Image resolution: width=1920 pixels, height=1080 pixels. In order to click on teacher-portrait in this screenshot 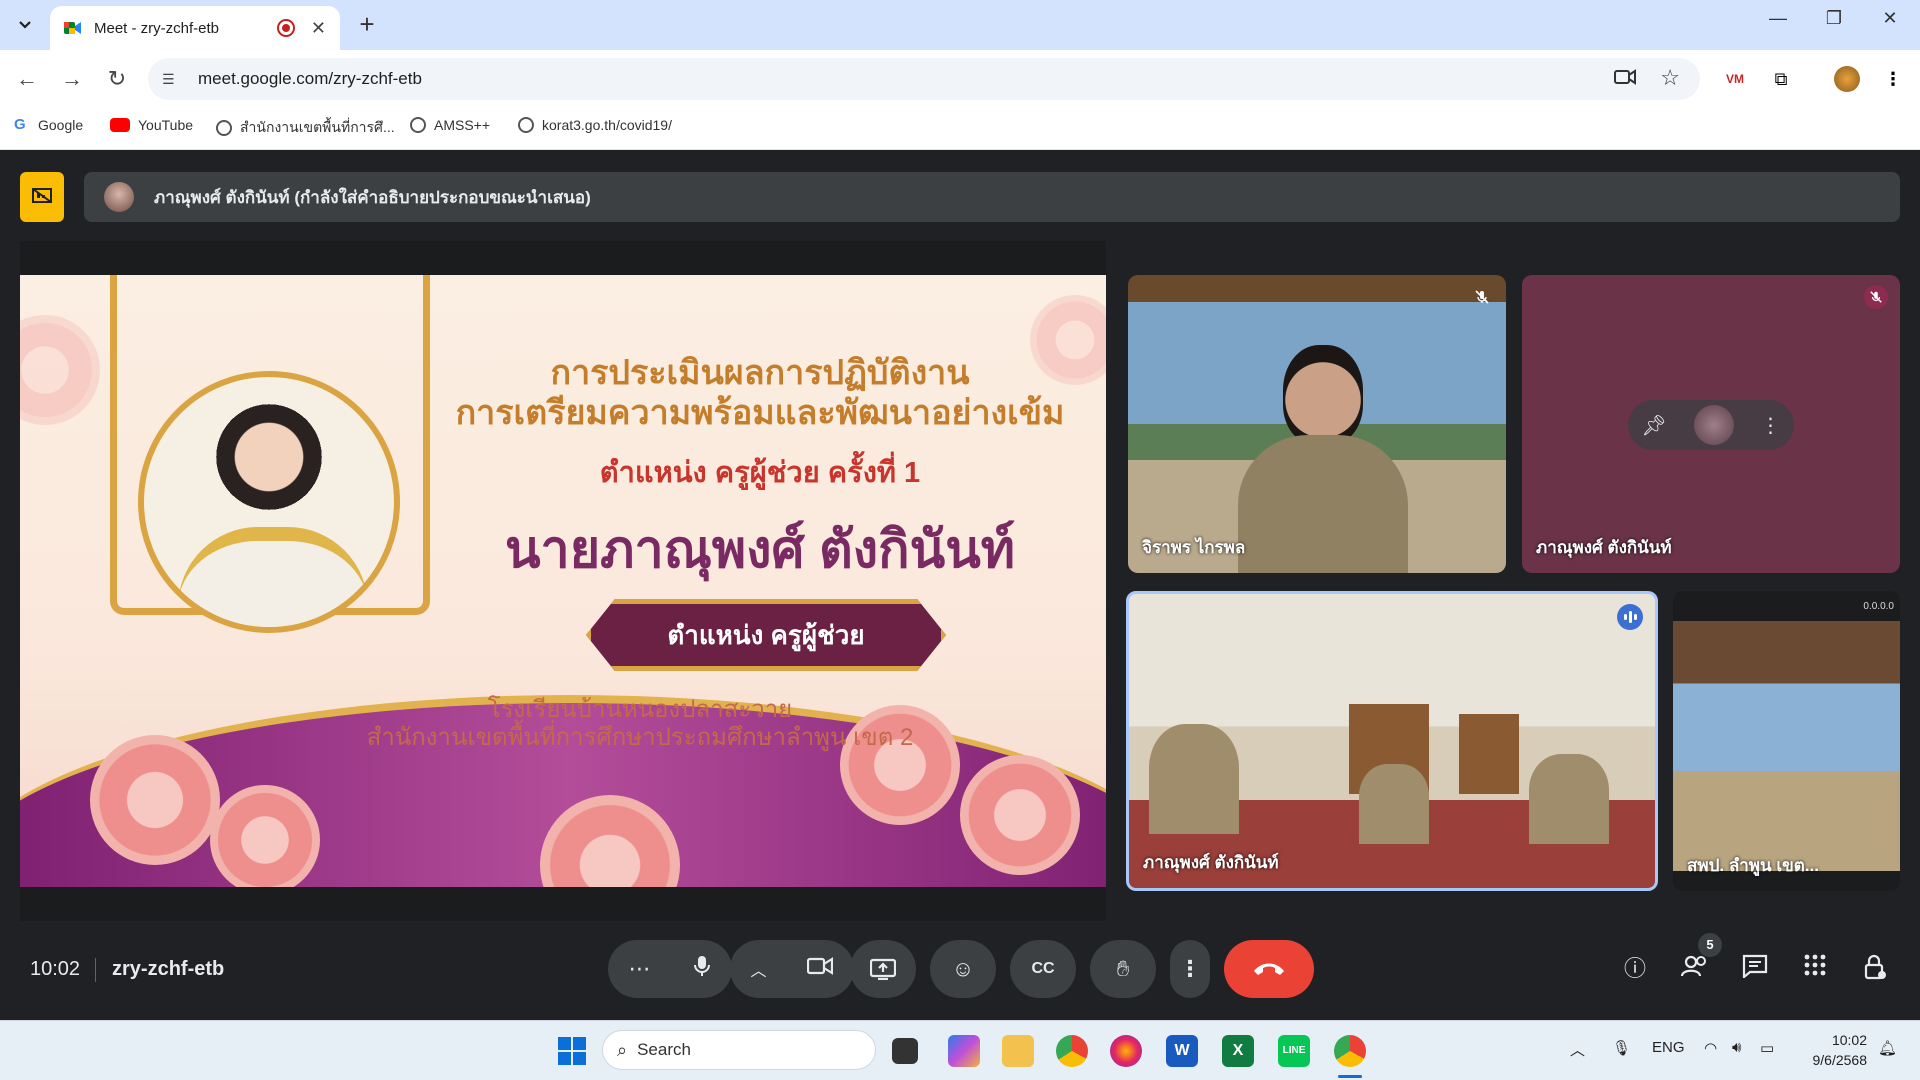, I will do `click(269, 502)`.